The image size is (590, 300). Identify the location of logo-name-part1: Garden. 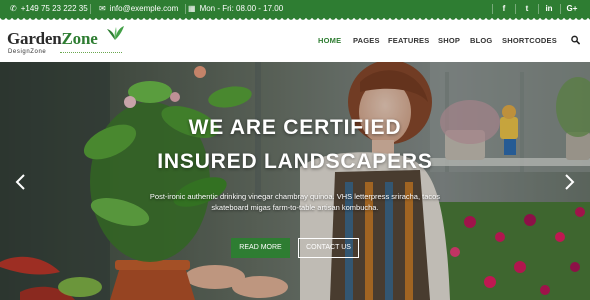
(34, 38).